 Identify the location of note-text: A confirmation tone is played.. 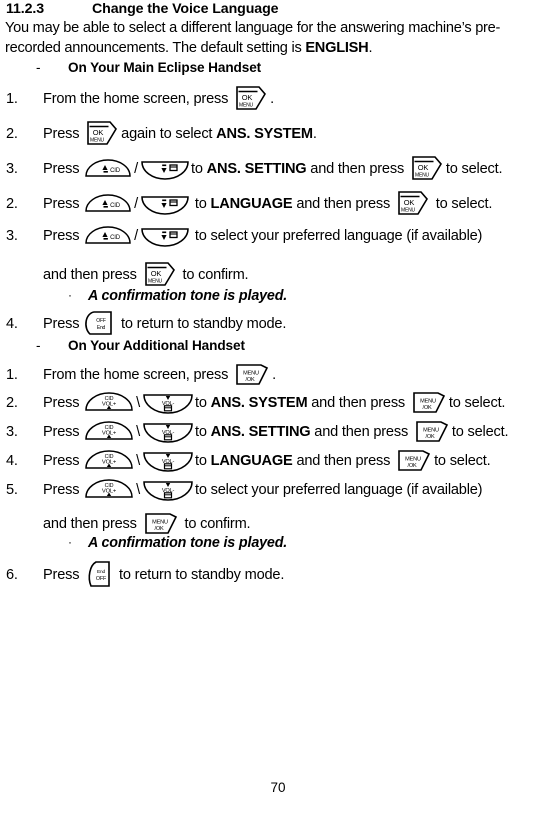
(188, 296).